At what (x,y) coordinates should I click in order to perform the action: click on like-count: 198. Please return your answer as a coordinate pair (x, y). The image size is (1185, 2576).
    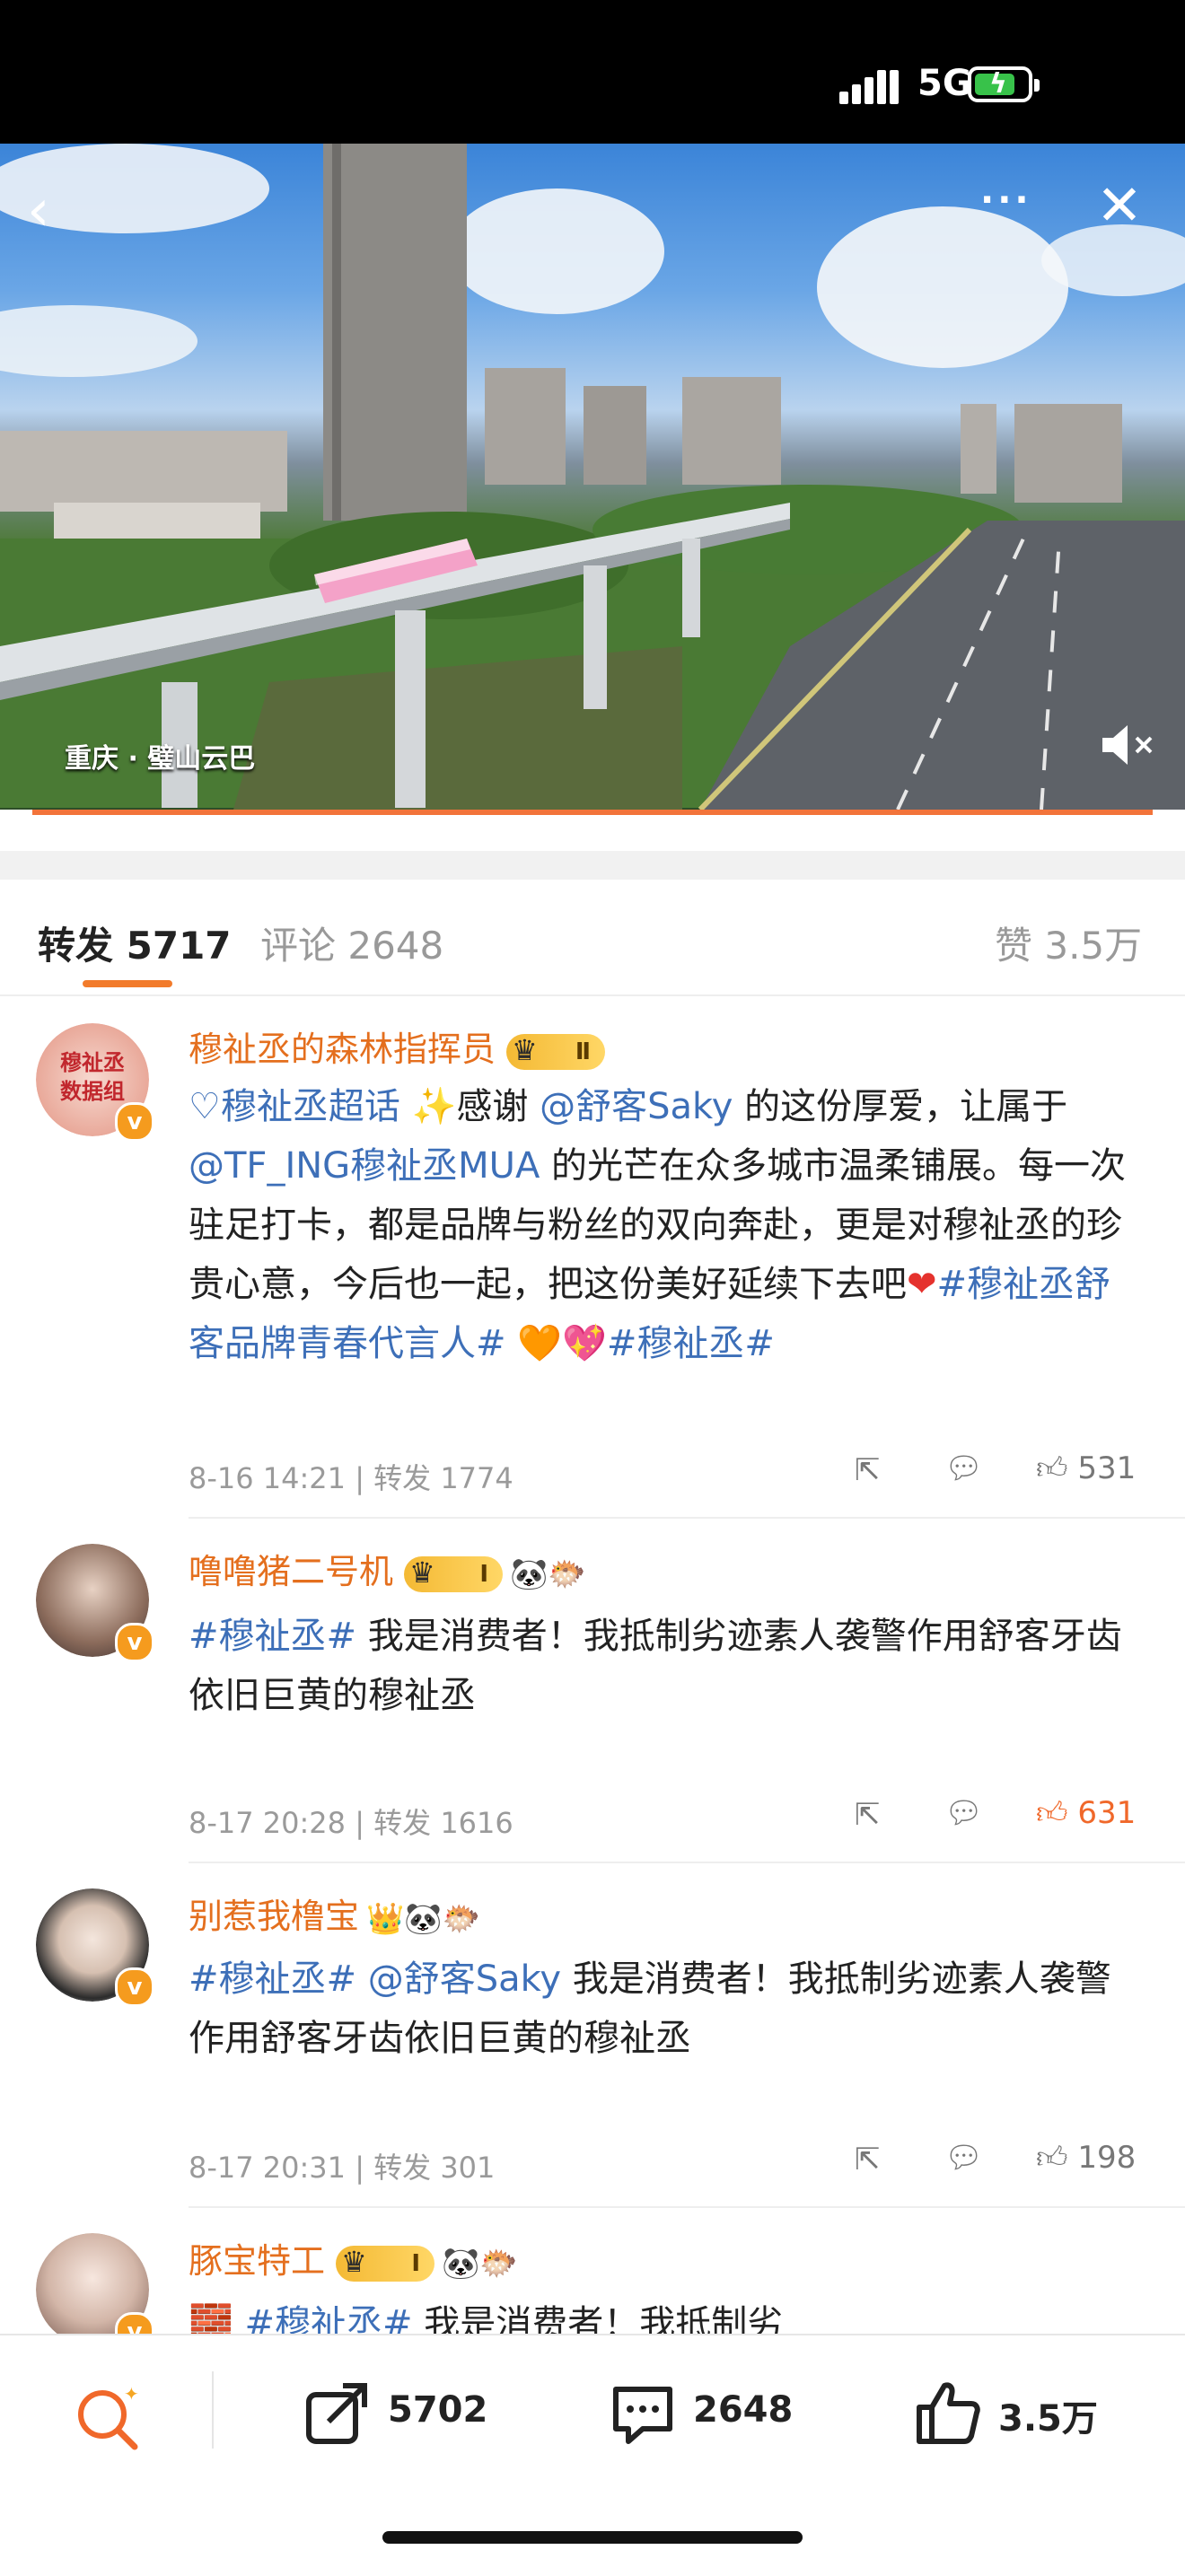
    Looking at the image, I should click on (1107, 2158).